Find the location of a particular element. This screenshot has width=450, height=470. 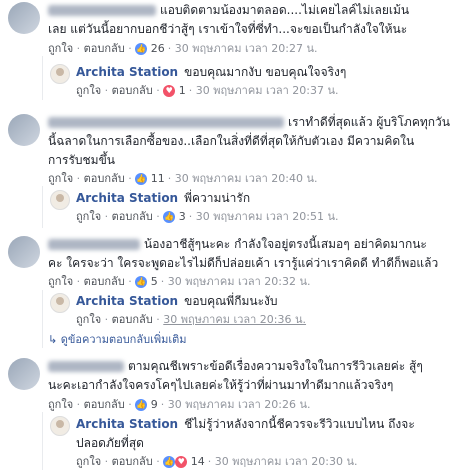

timestamp: 30 พฤษภาคม เวลา 20:51 น. is located at coordinates (267, 216).